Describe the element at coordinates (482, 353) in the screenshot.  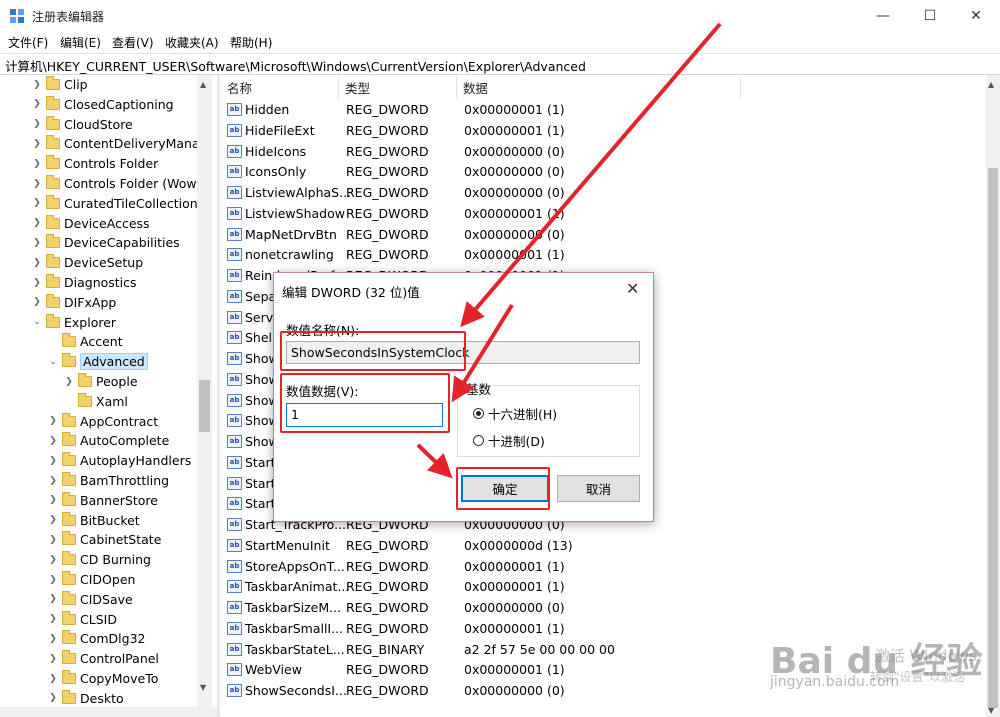
I see `arrow-to-value` at that location.